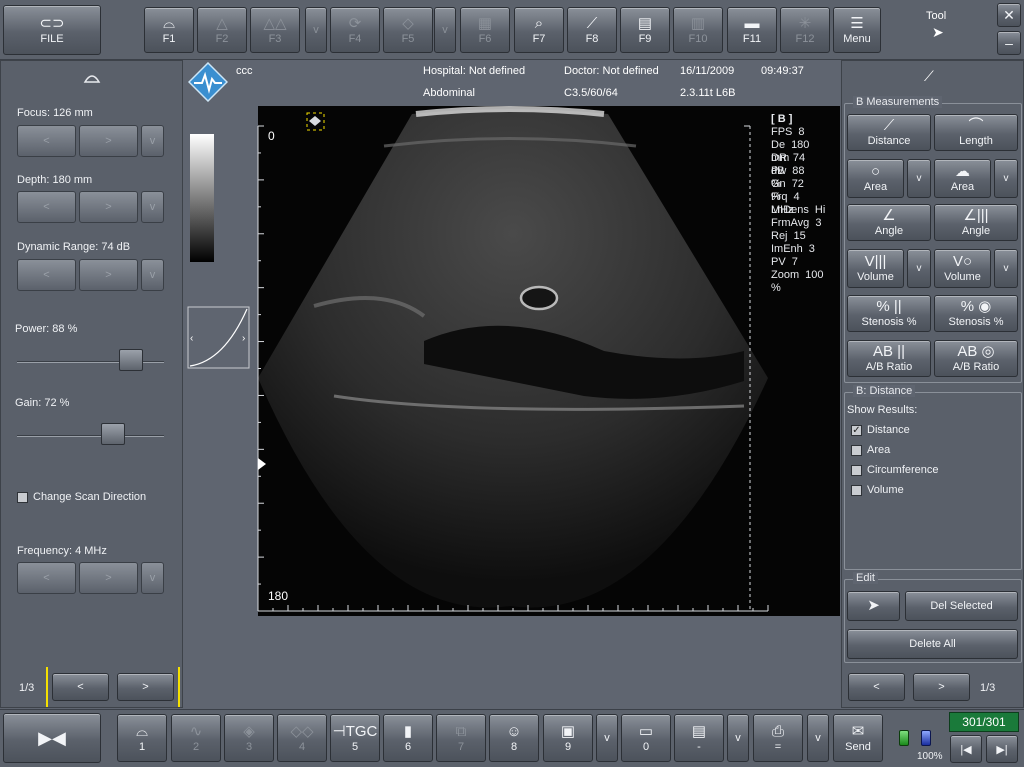 The image size is (1024, 767). I want to click on change-scan-direction-checkbox: Change Scan Direction, so click(81, 497).